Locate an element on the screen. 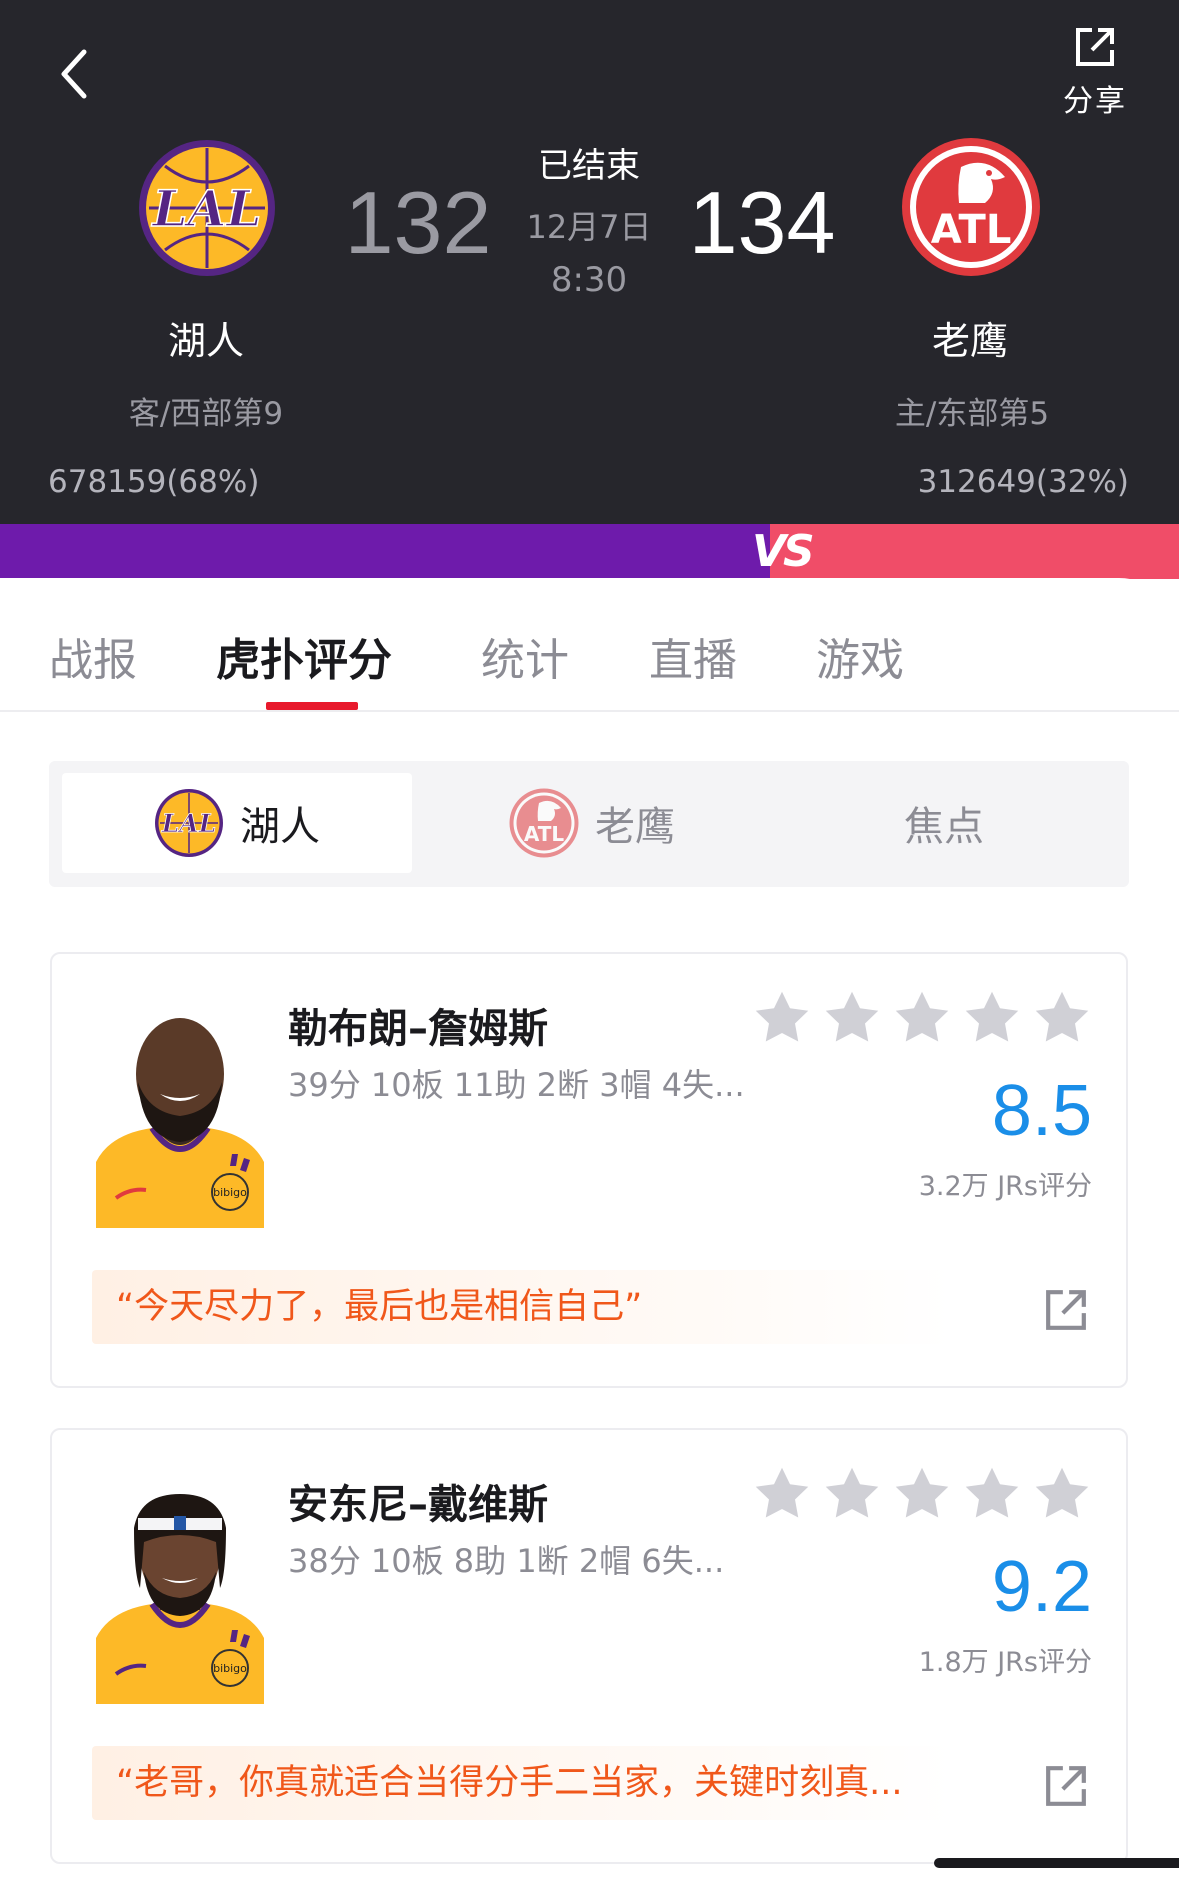  filter-hawks-label: 老鹰 is located at coordinates (635, 827).